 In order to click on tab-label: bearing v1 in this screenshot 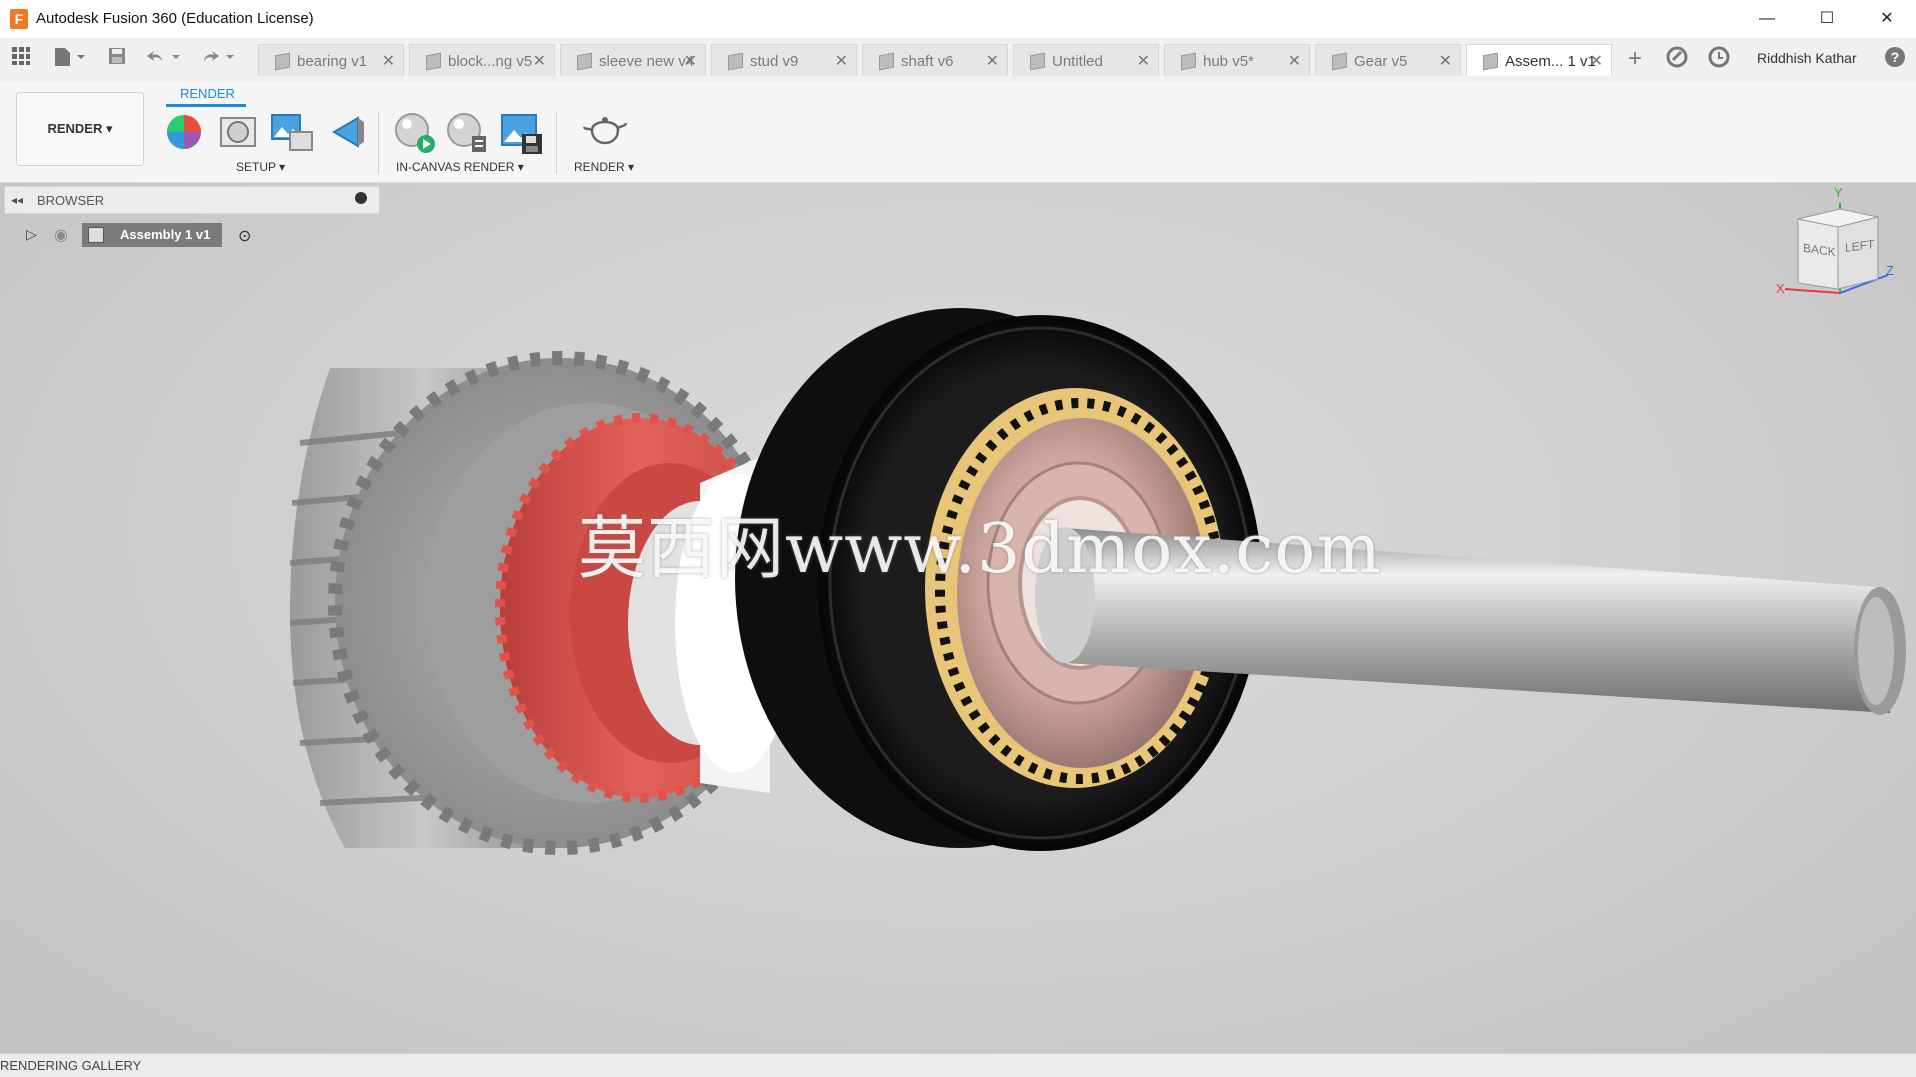, I will do `click(332, 61)`.